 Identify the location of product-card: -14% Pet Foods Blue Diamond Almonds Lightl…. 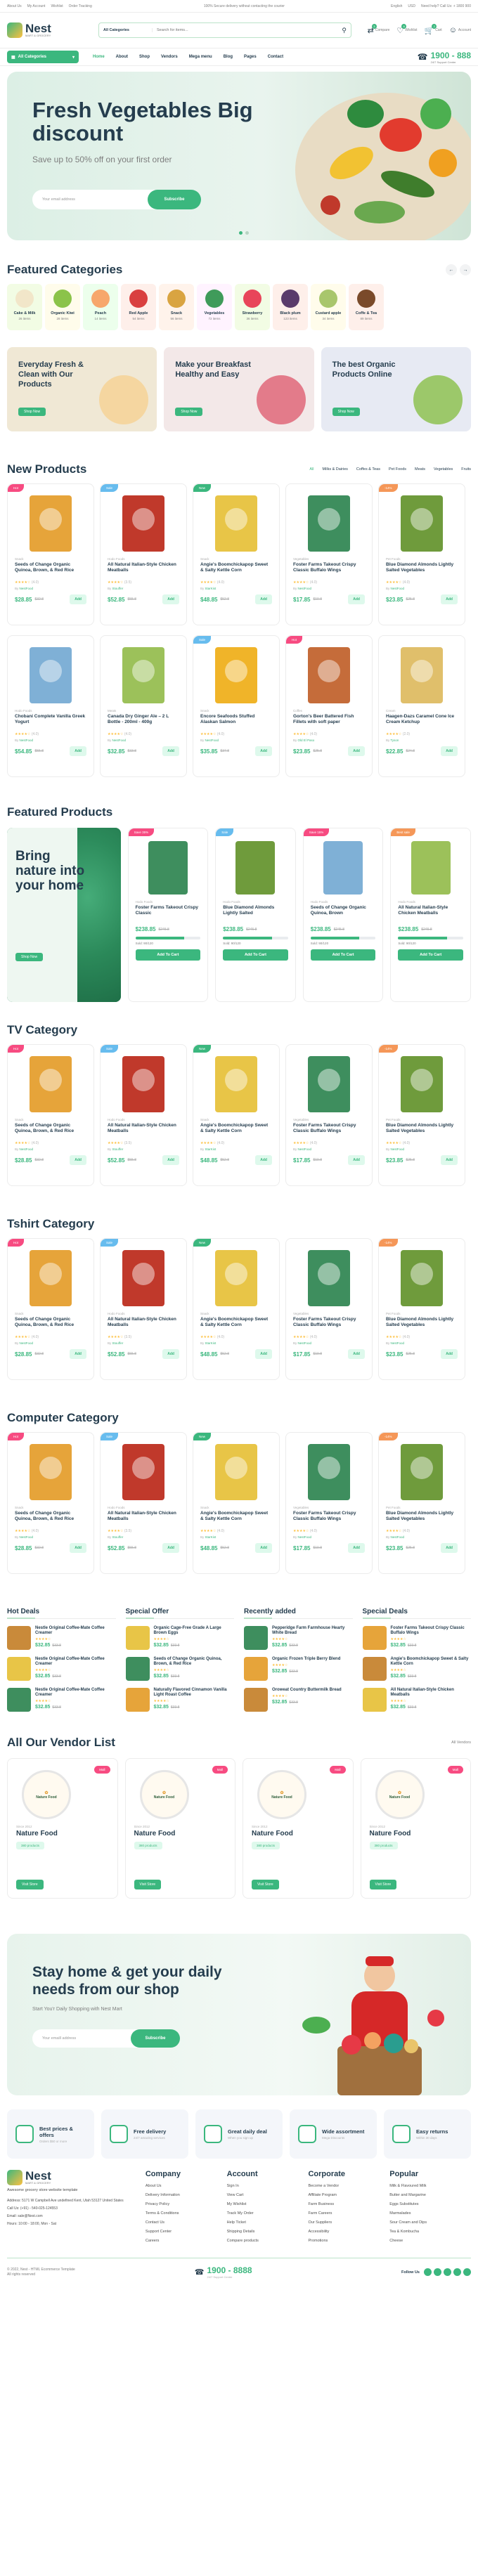
(421, 1503).